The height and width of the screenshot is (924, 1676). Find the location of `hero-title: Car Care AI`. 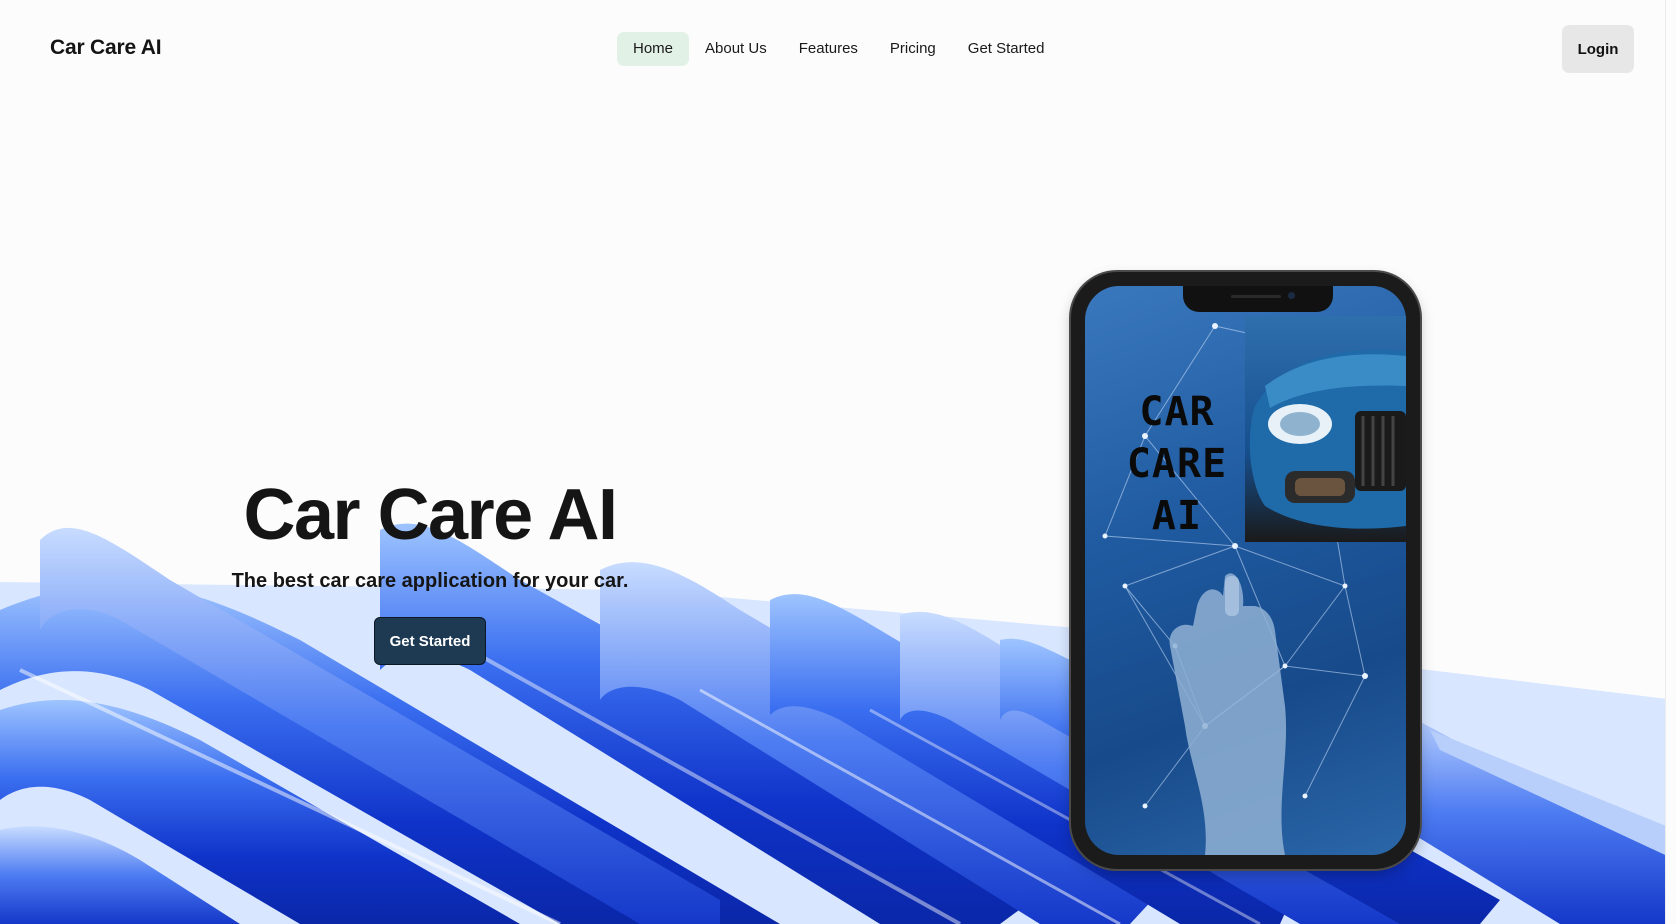

hero-title: Car Care AI is located at coordinates (431, 515).